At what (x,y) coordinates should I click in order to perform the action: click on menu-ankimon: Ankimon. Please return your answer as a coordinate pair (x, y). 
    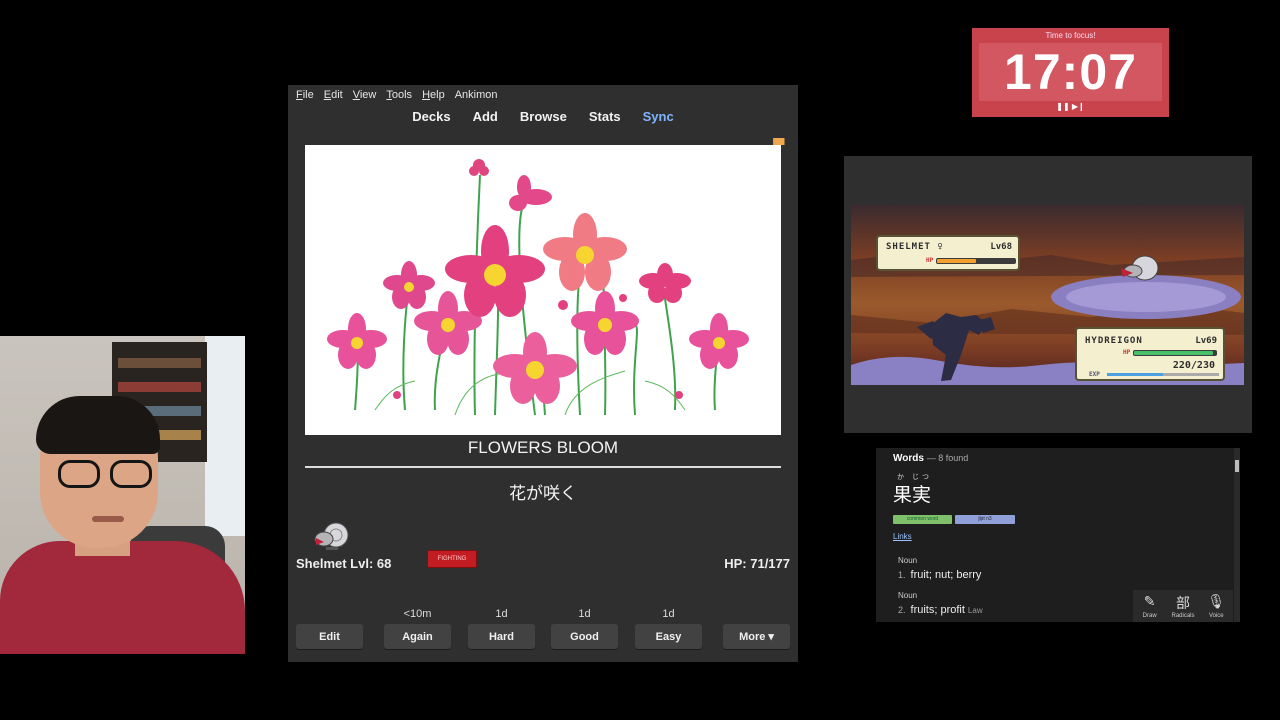
    Looking at the image, I should click on (476, 95).